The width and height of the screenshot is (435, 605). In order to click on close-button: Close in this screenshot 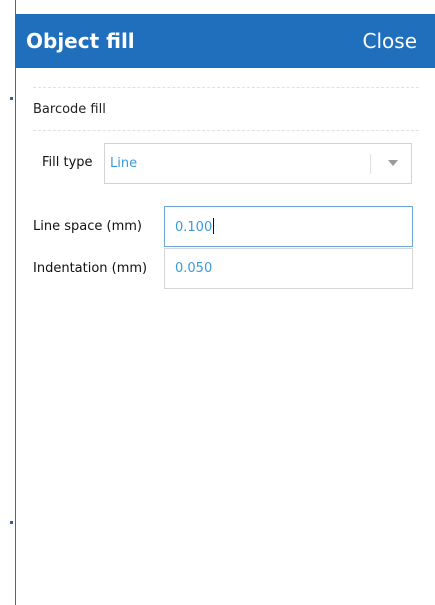, I will do `click(390, 41)`.